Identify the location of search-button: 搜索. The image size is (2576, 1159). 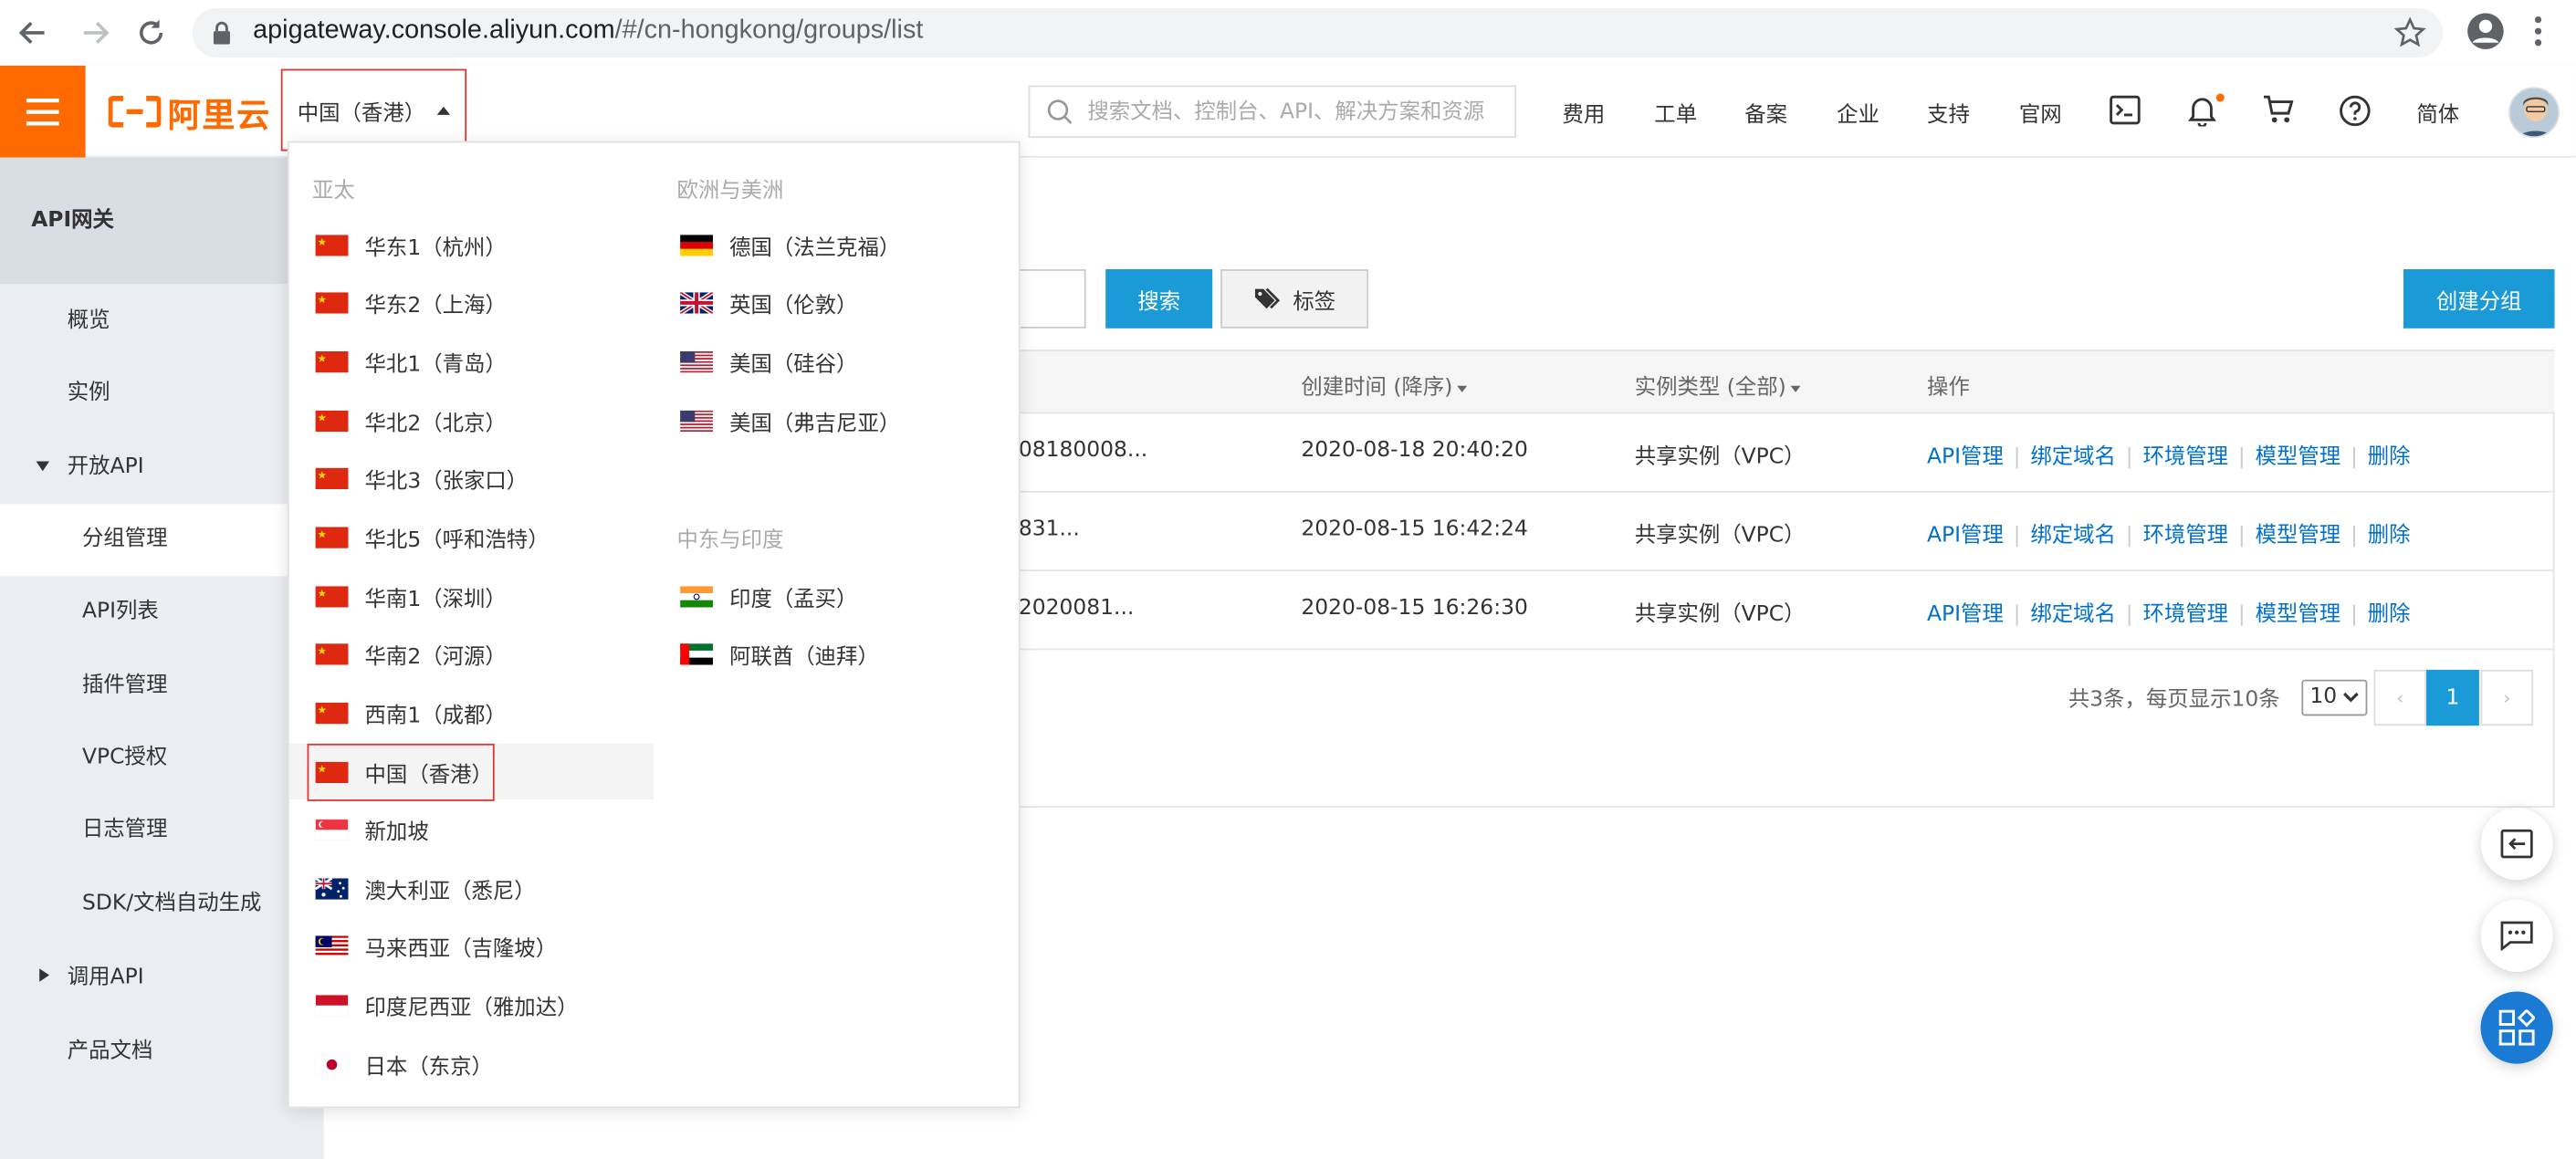
(1159, 299).